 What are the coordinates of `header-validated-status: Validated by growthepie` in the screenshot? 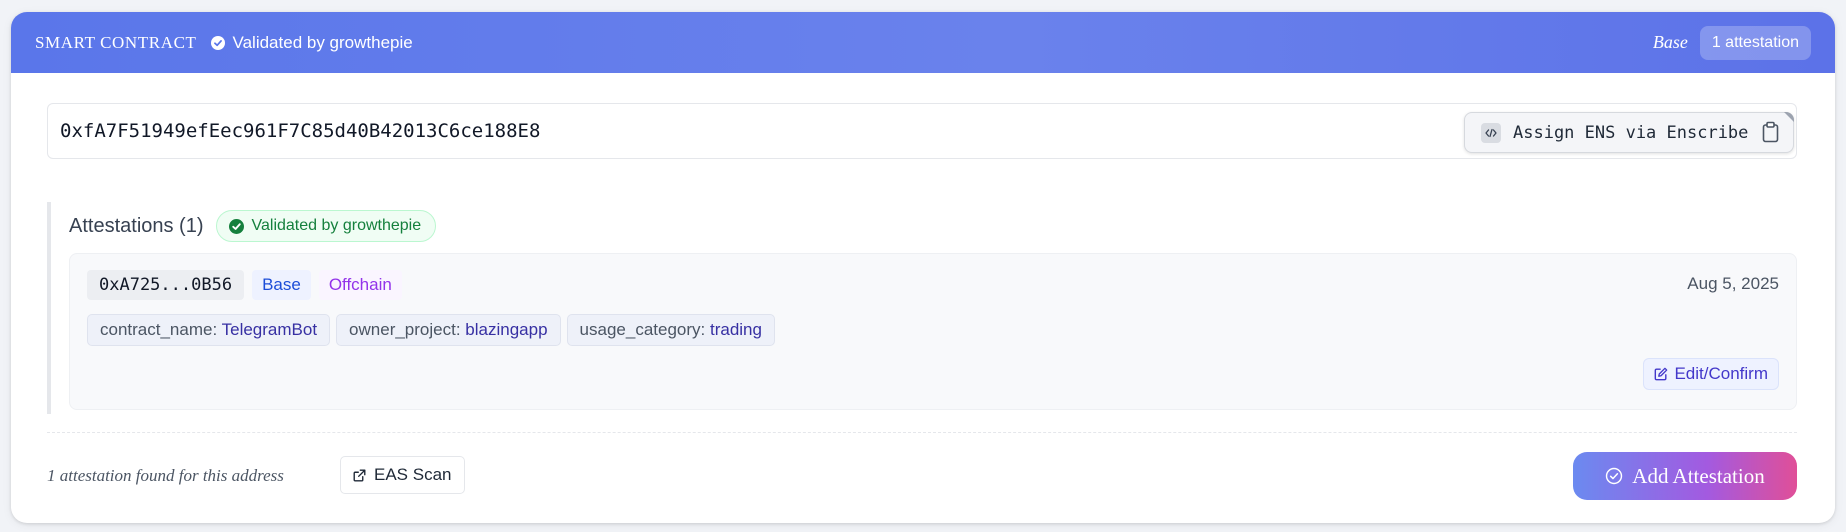 It's located at (311, 42).